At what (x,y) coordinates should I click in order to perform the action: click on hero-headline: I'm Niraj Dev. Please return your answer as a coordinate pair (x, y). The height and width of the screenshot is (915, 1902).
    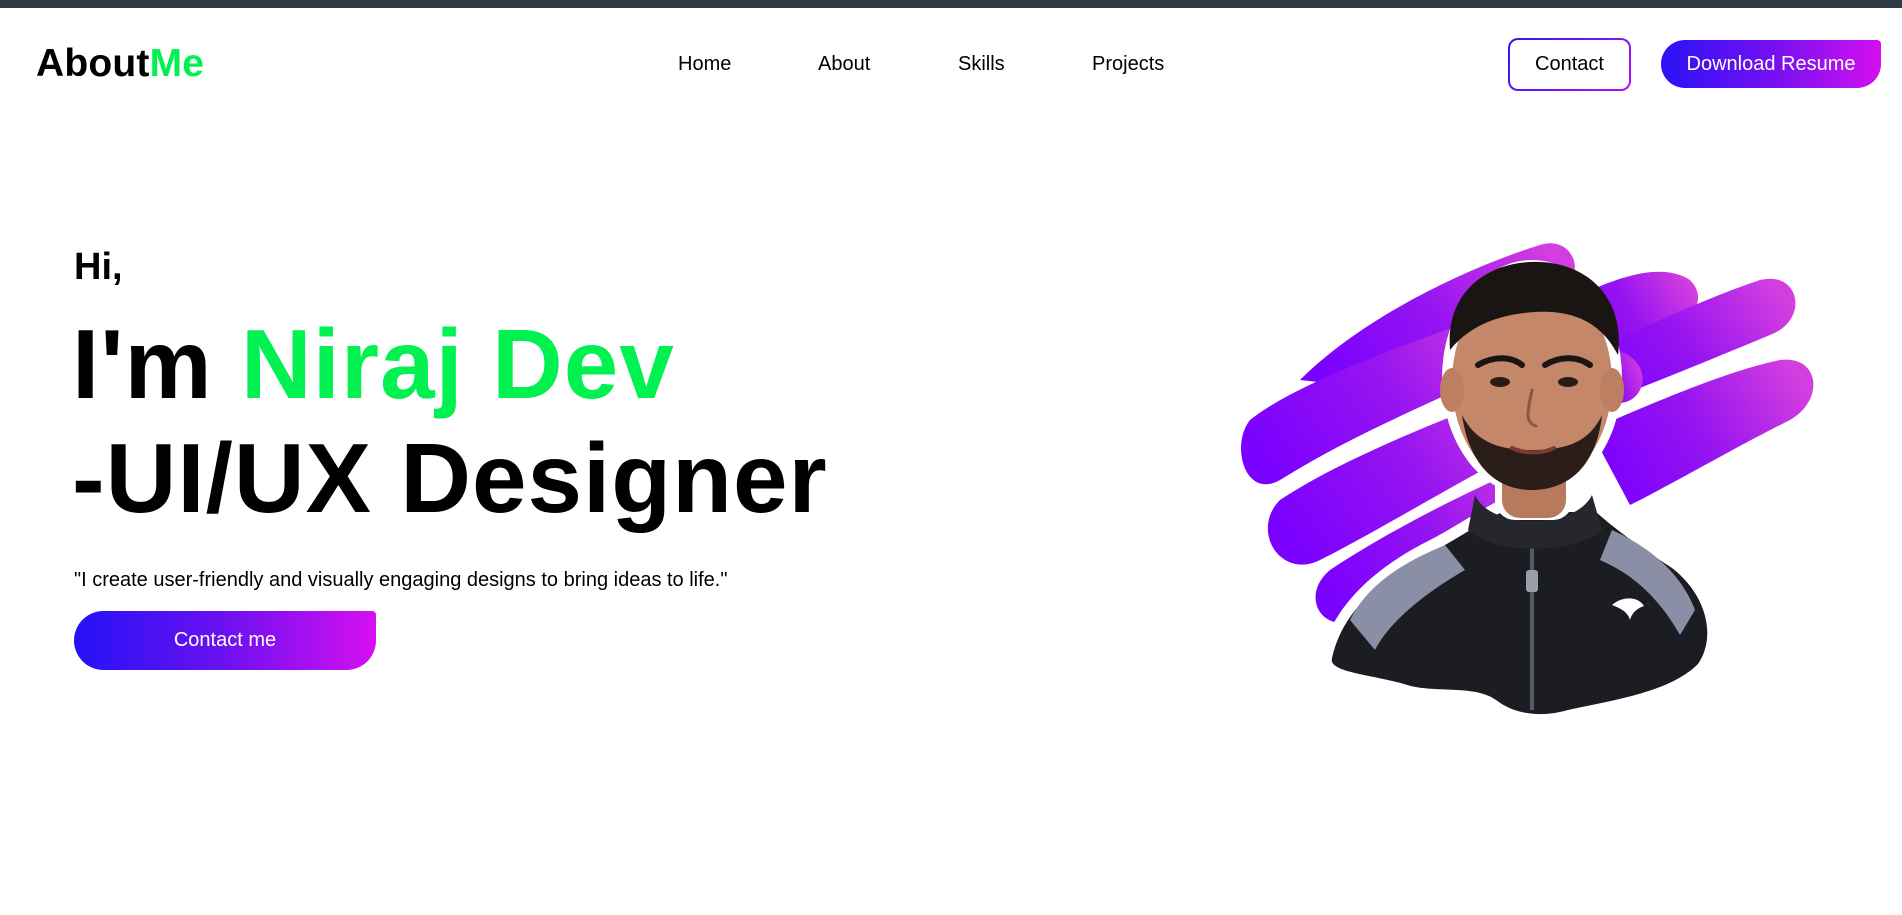
    Looking at the image, I should click on (373, 364).